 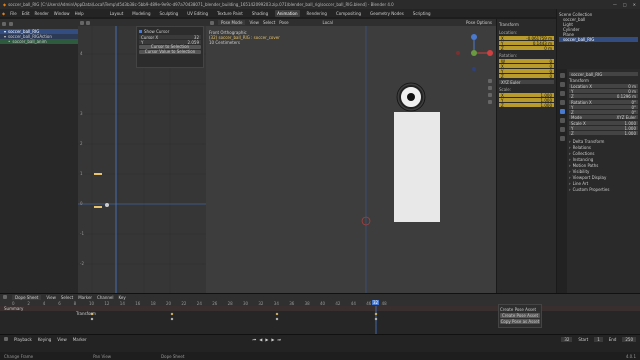 I want to click on tab-scripting: Scripting, so click(x=422, y=13).